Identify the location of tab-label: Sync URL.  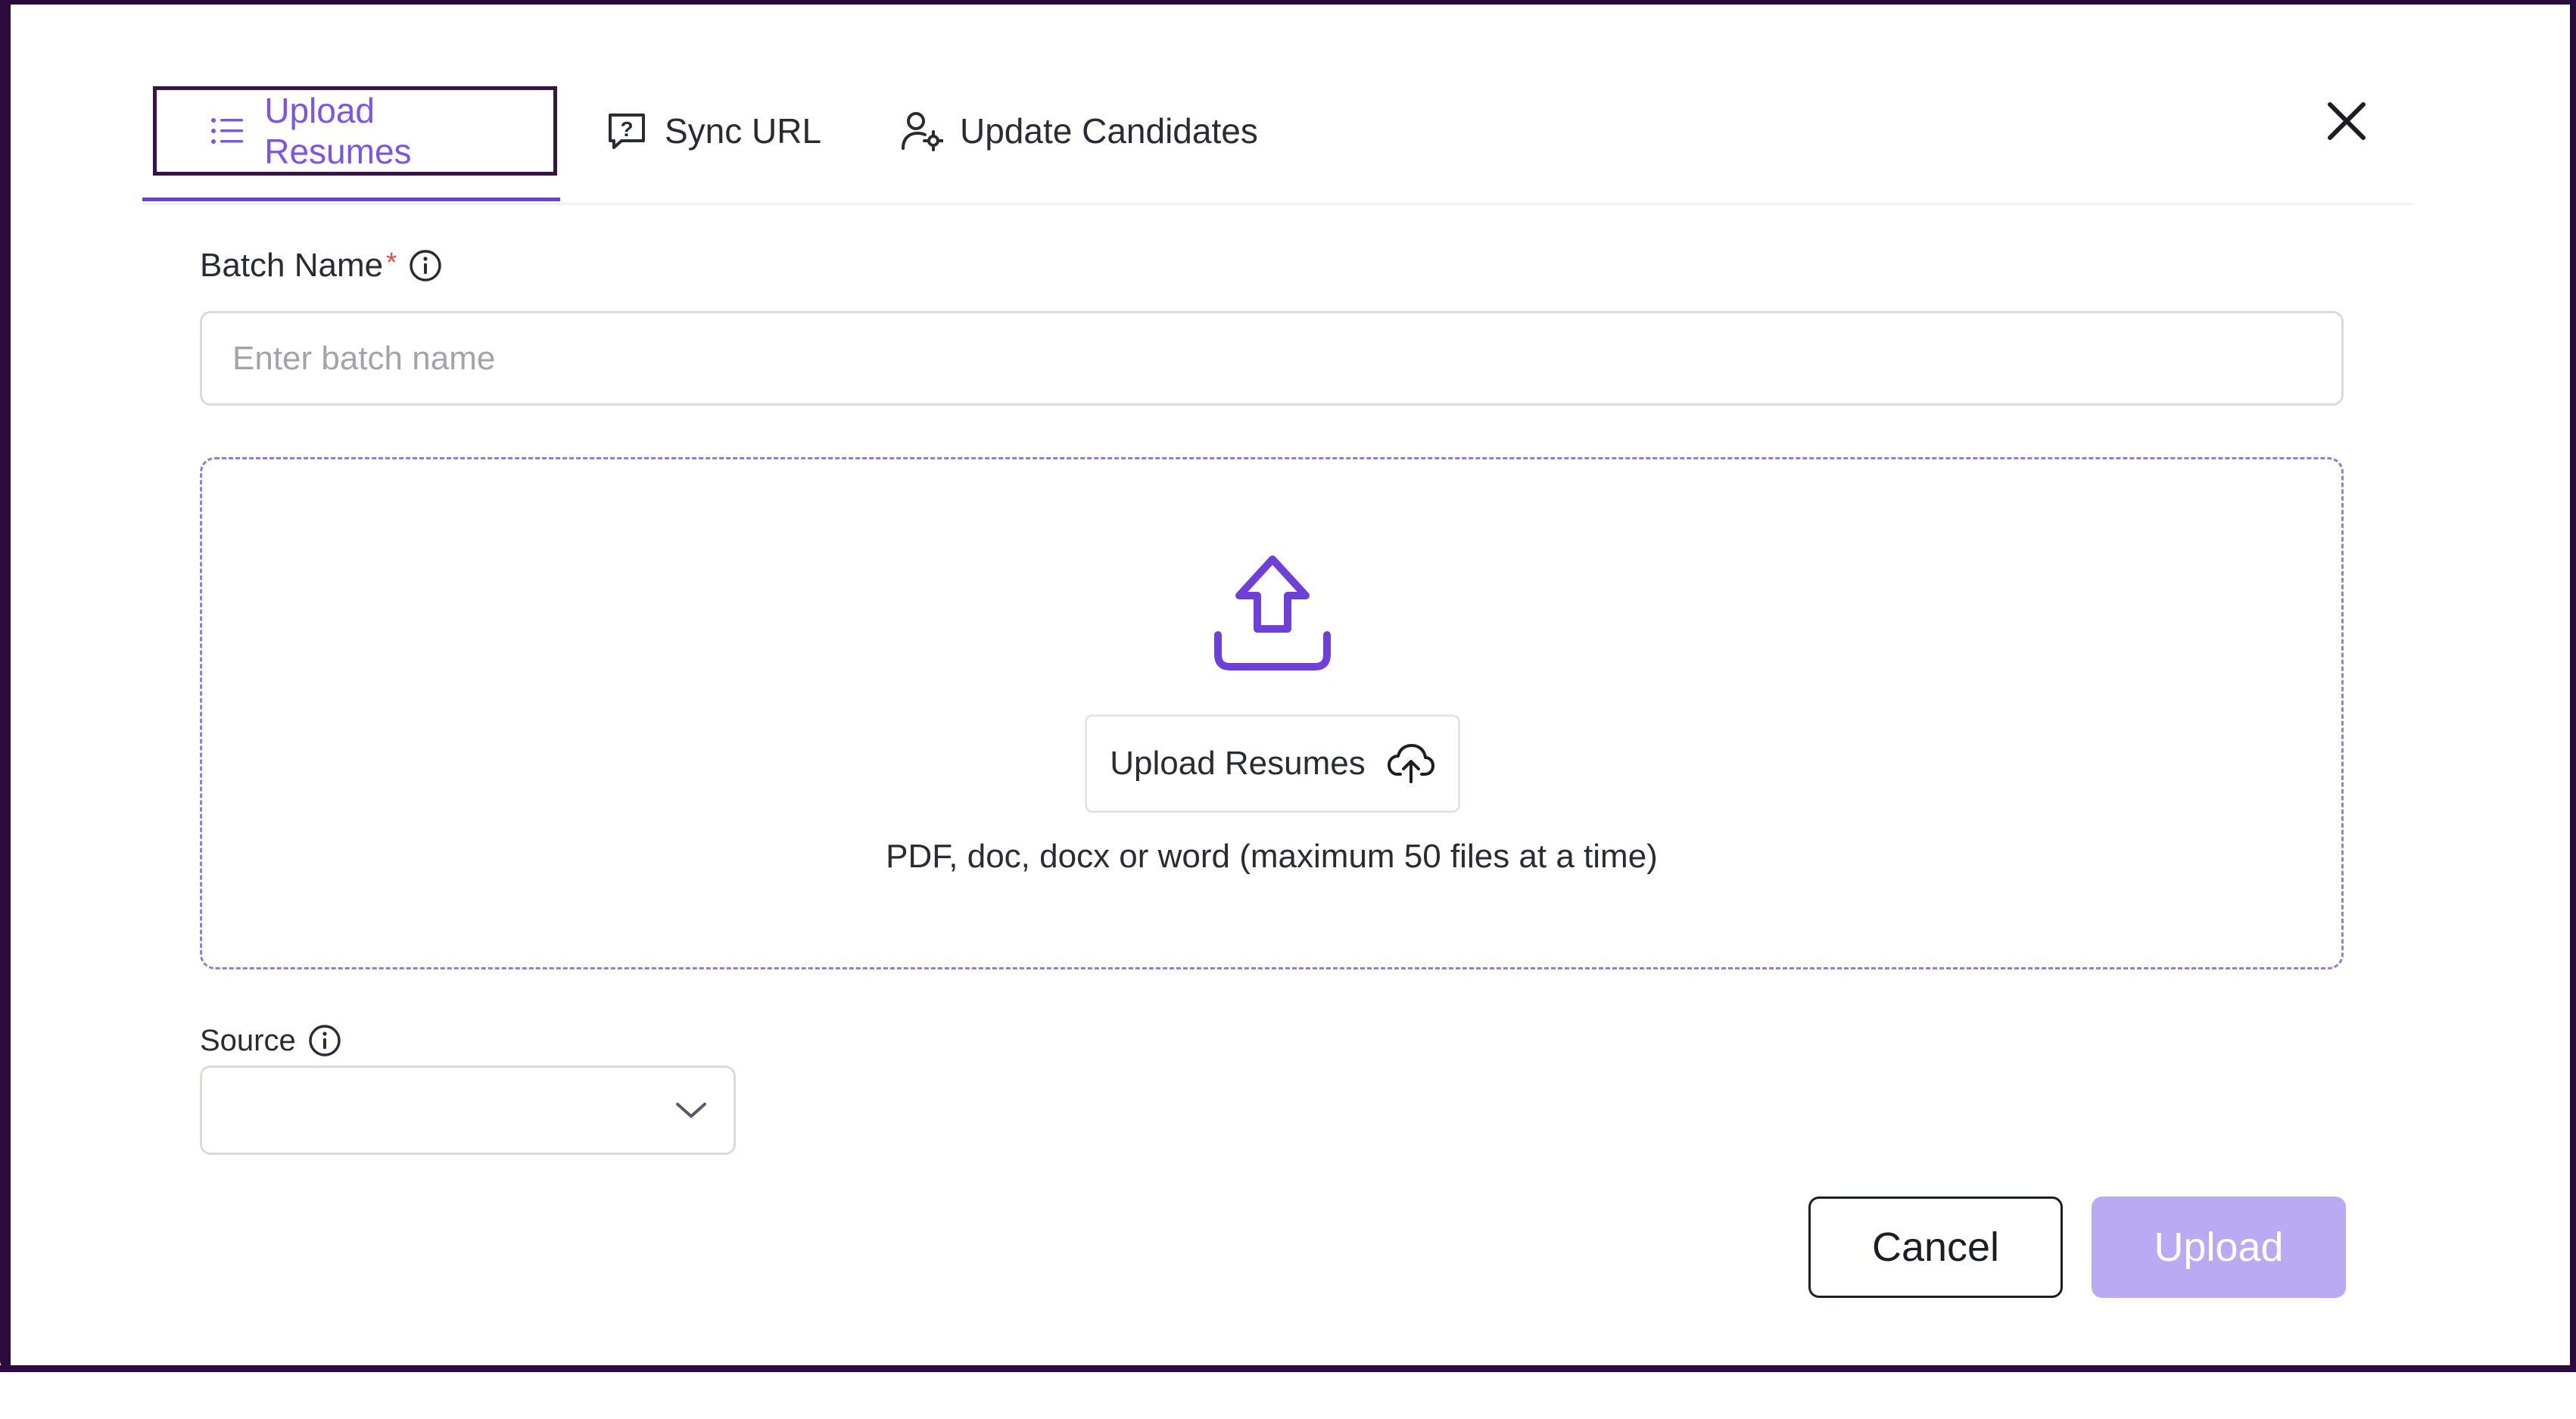
(743, 131).